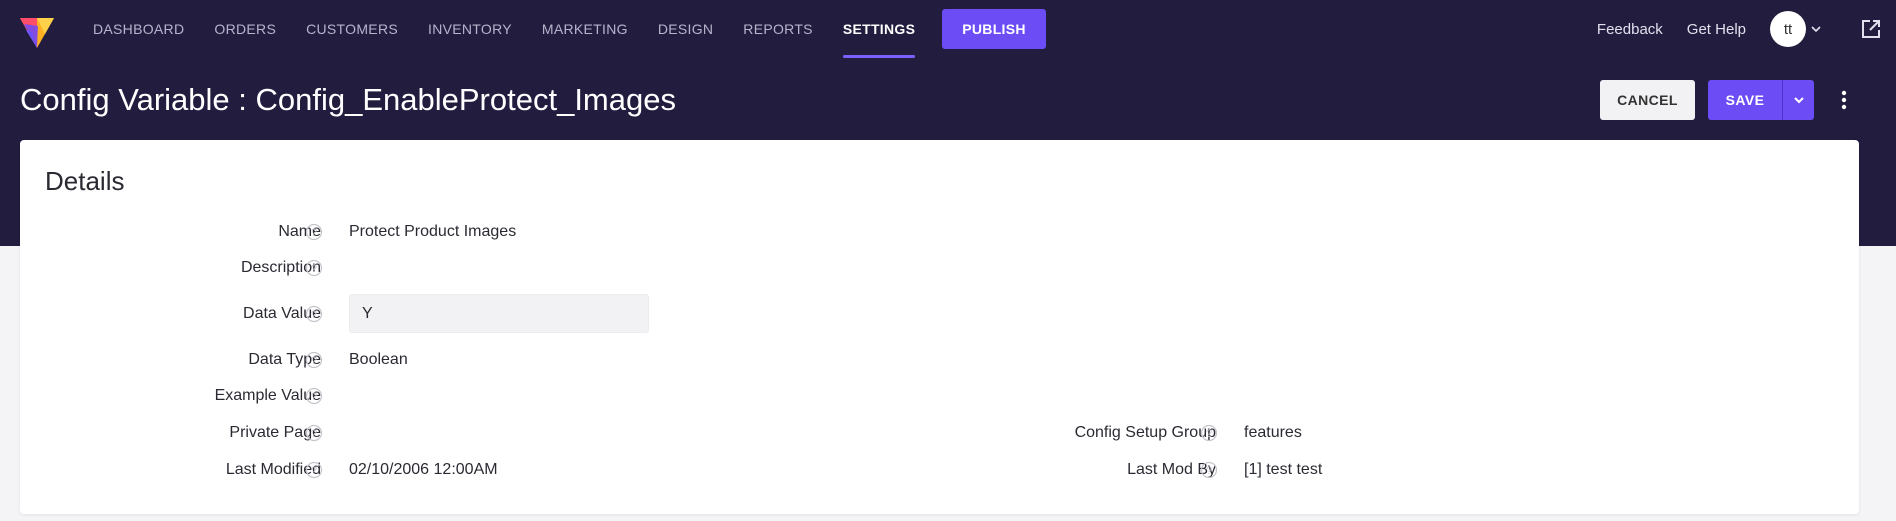  What do you see at coordinates (1745, 100) in the screenshot?
I see `save-button: SAVE` at bounding box center [1745, 100].